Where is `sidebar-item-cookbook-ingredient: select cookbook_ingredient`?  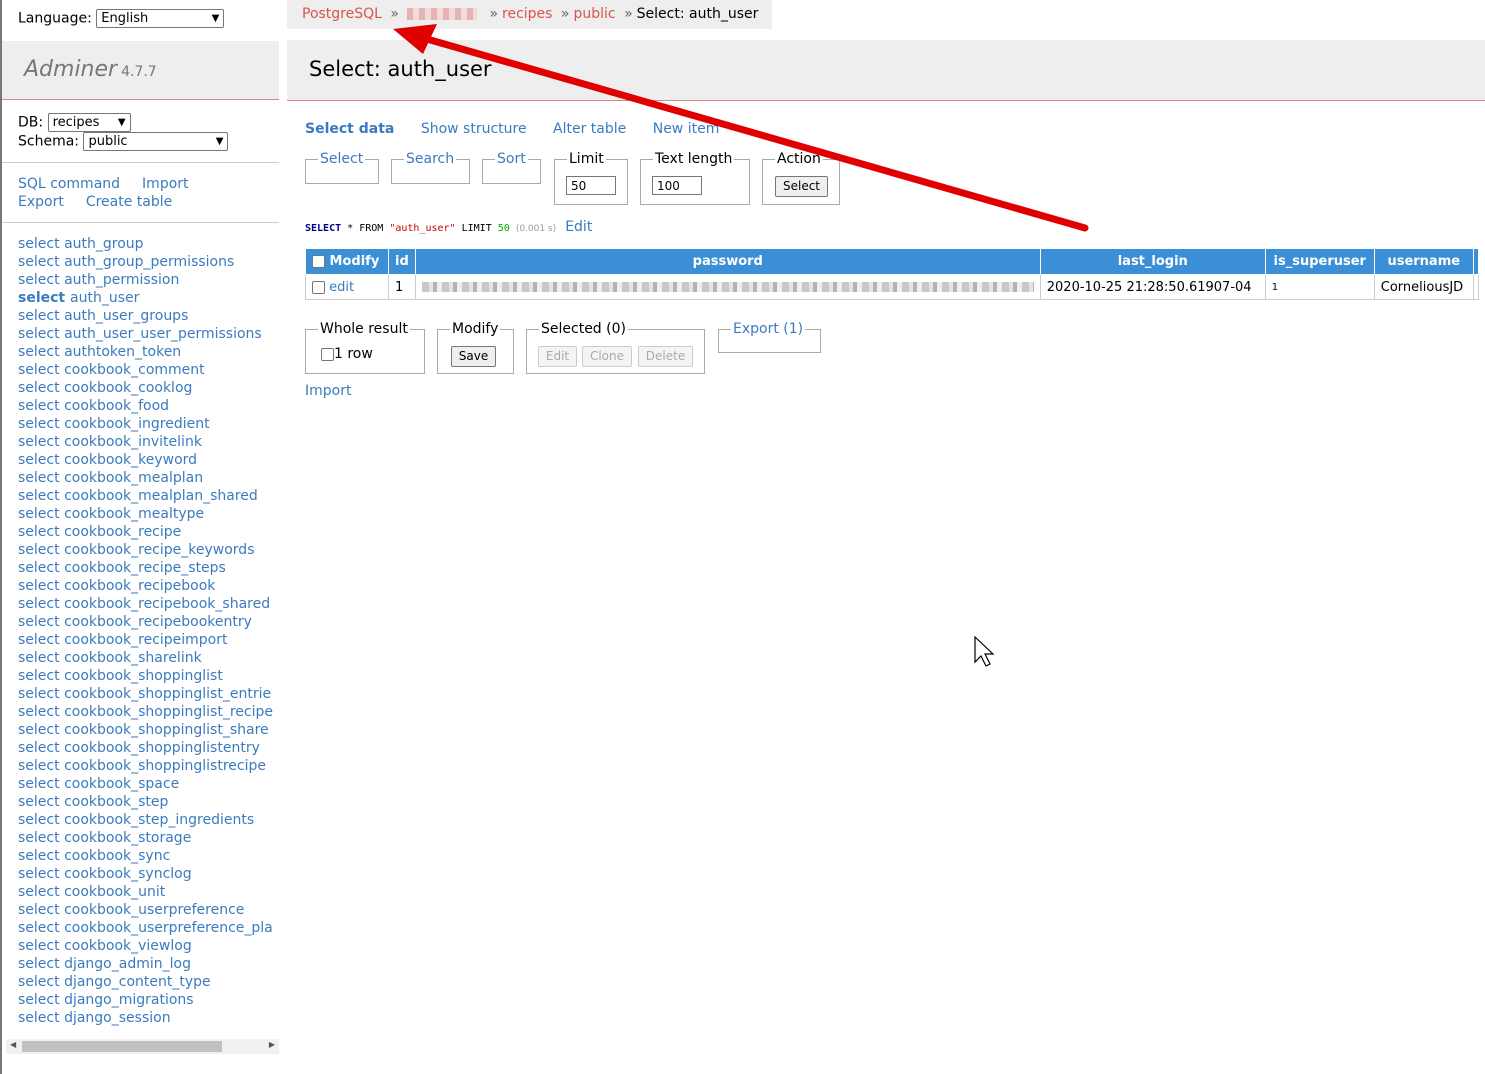
sidebar-item-cookbook-ingredient: select cookbook_ingredient is located at coordinates (148, 424).